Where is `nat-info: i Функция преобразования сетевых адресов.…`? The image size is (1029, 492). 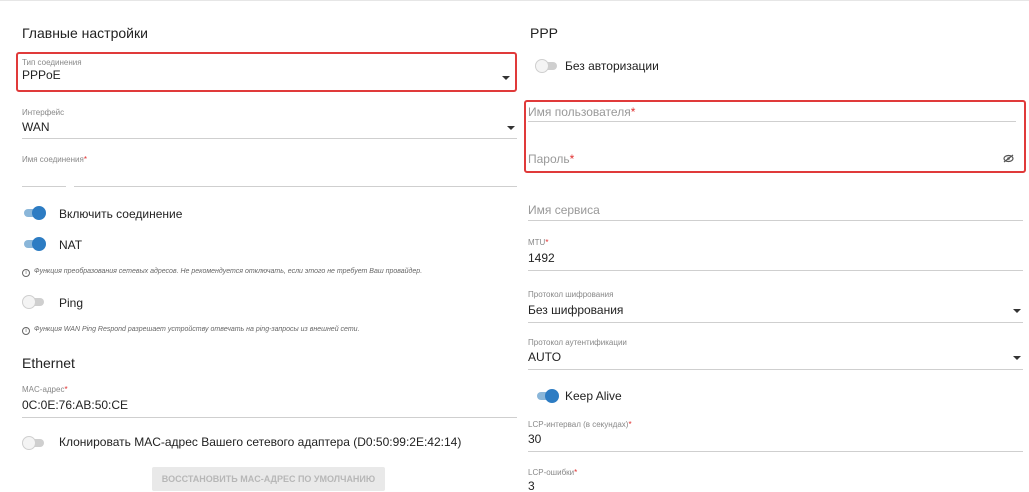
nat-info: i Функция преобразования сетевых адресов.… is located at coordinates (222, 272).